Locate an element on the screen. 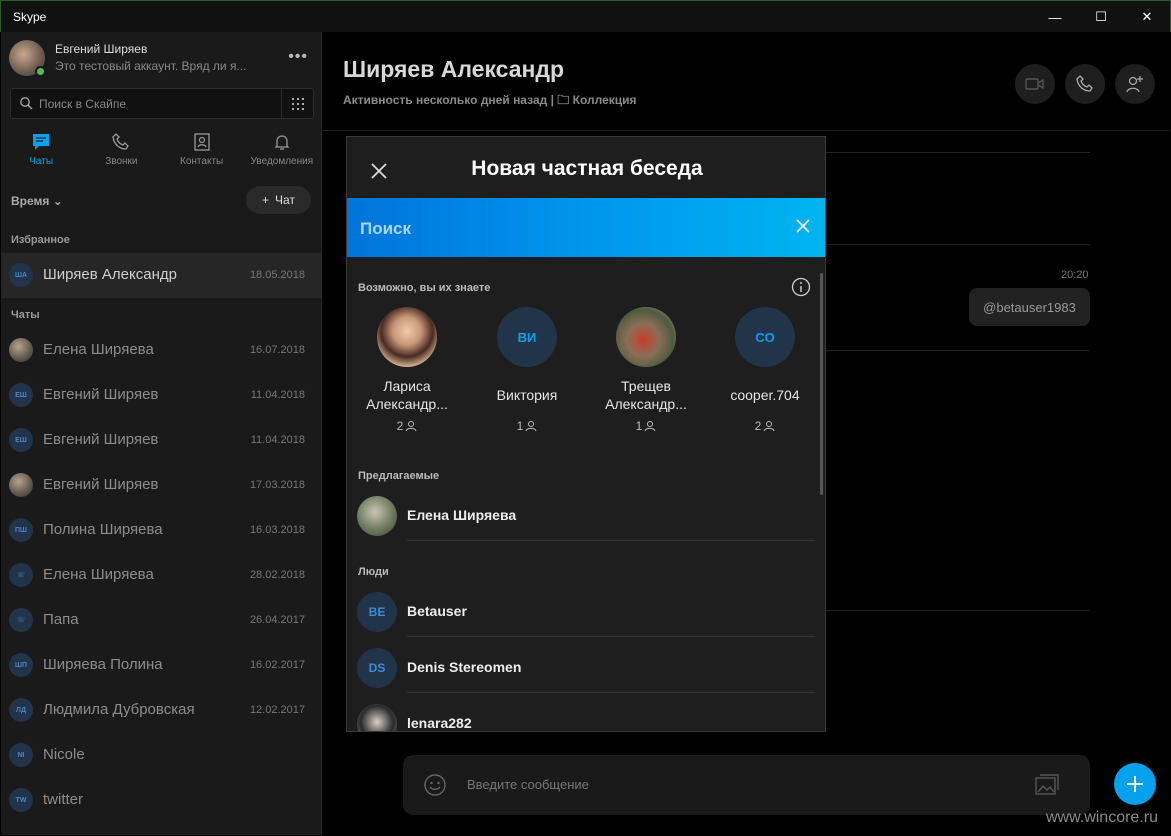 Image resolution: width=1171 pixels, height=836 pixels. chat-list-item: ША Ширяев Александр 18.05.2018 is located at coordinates (161, 275).